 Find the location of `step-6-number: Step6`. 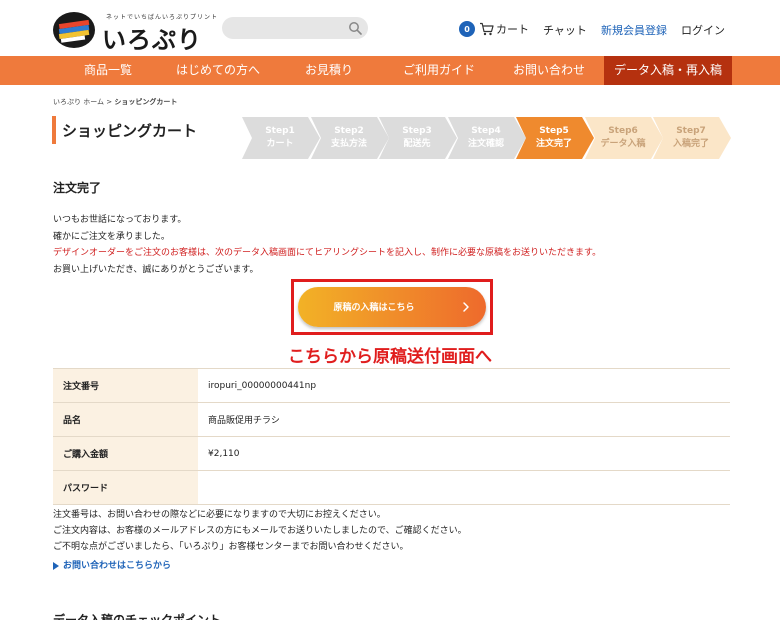

step-6-number: Step6 is located at coordinates (623, 131).